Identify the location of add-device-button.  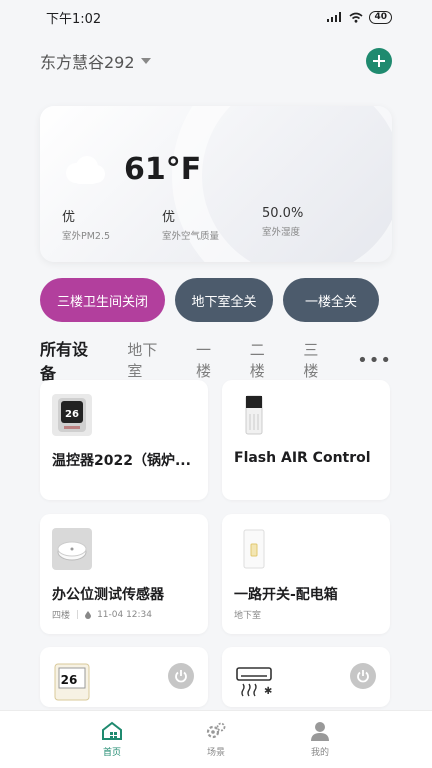
(379, 61).